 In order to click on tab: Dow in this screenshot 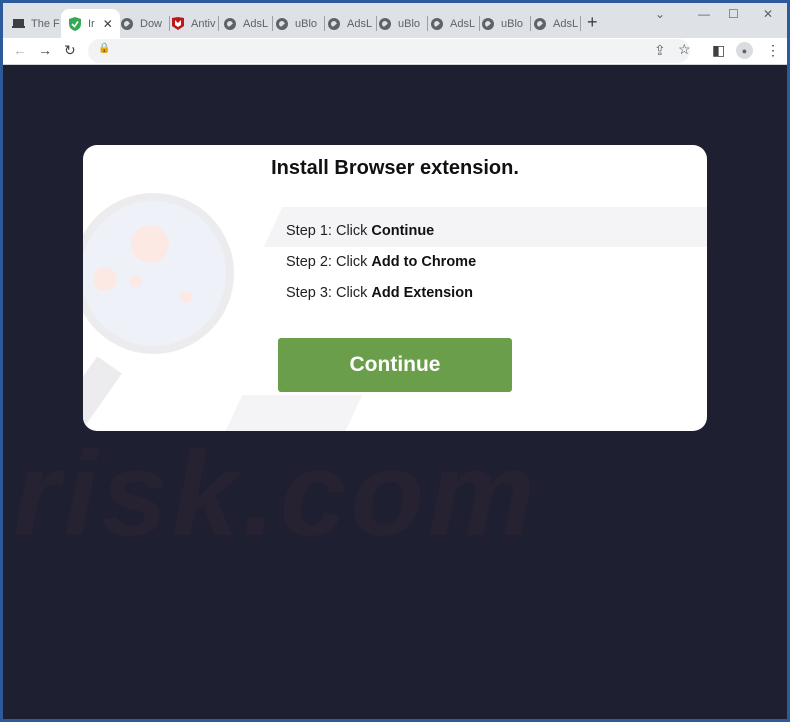, I will do `click(145, 23)`.